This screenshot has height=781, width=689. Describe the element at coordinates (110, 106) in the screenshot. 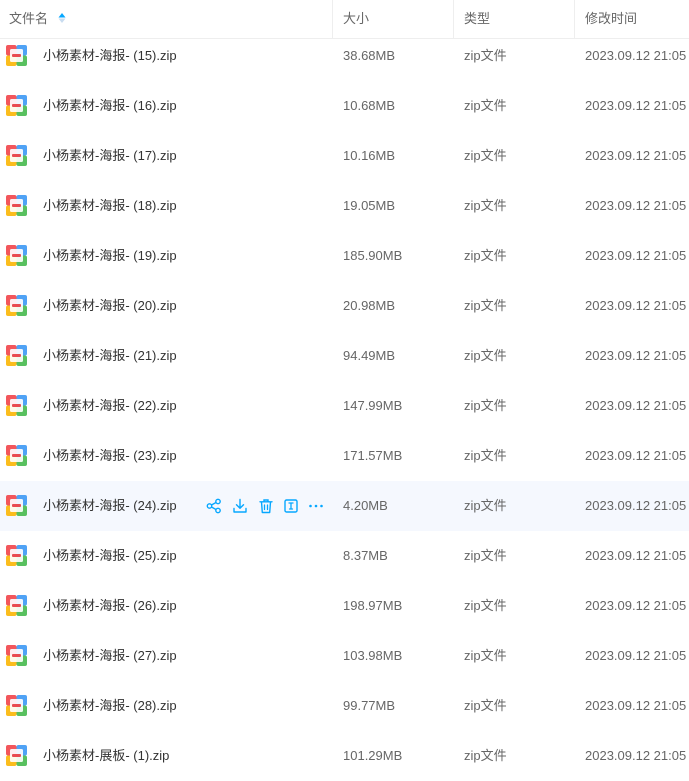

I see `file-name: 小杨素材-海报- (16).zip` at that location.